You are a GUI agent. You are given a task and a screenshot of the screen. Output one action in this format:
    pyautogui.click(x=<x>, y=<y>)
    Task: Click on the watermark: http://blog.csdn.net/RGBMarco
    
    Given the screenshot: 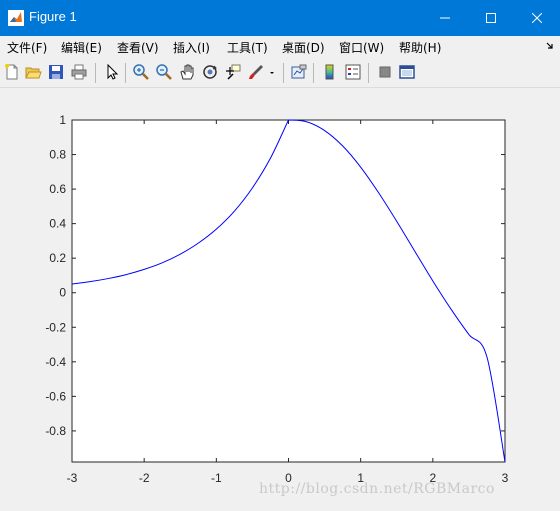 What is the action you would take?
    pyautogui.click(x=377, y=489)
    